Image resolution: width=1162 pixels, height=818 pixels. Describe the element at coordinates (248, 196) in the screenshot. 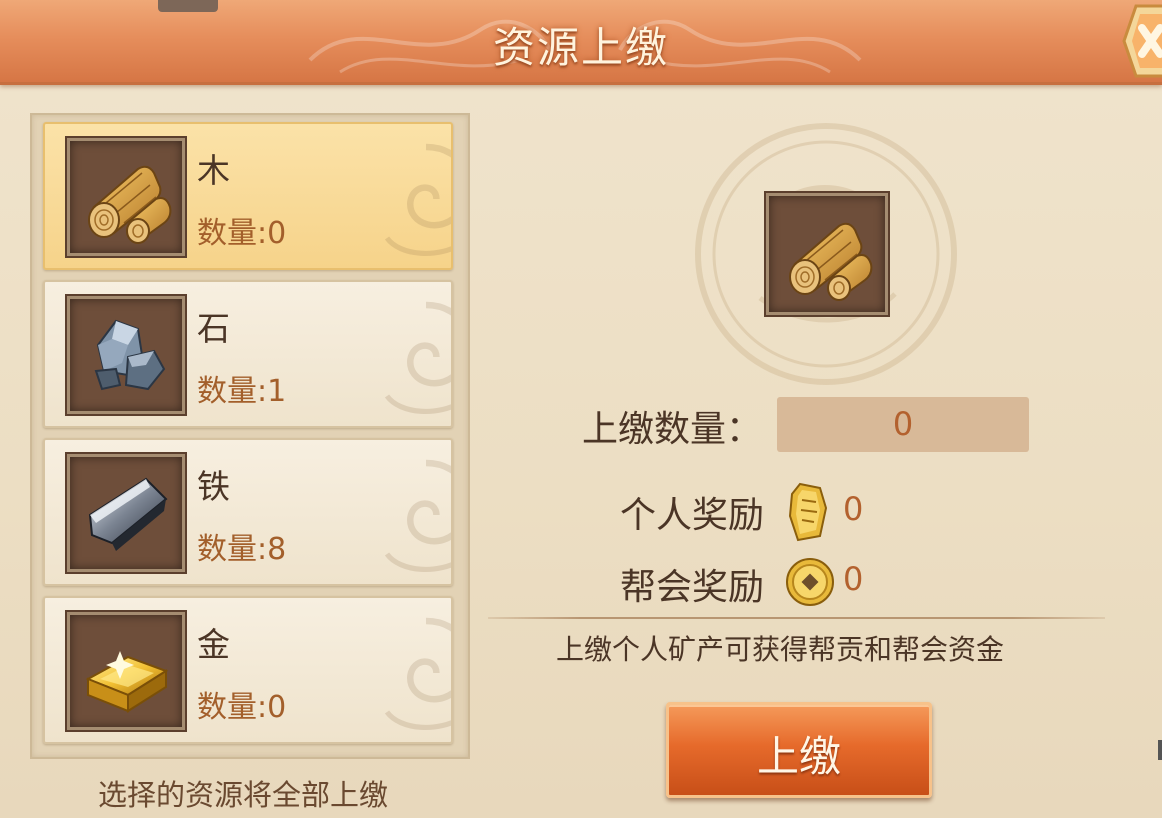

I see `resource-item-wood: 木 数量:0` at that location.